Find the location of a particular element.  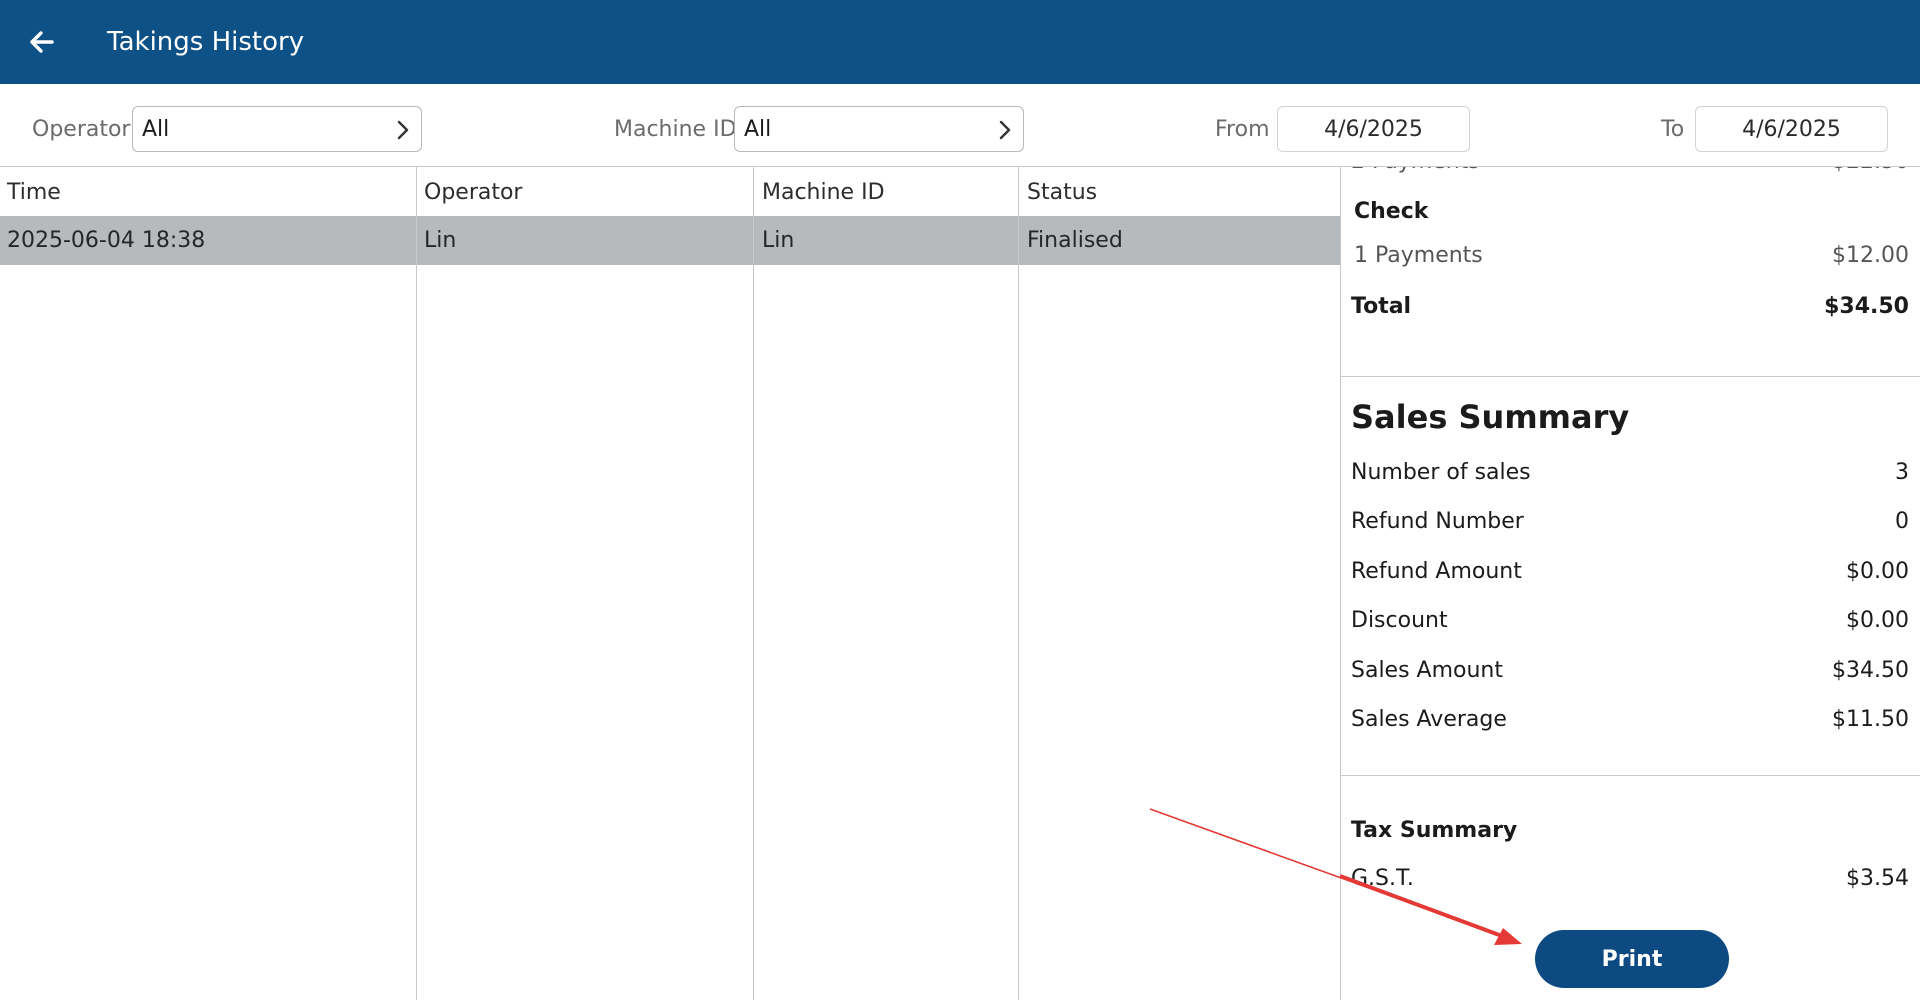

print-button: Print is located at coordinates (1632, 959).